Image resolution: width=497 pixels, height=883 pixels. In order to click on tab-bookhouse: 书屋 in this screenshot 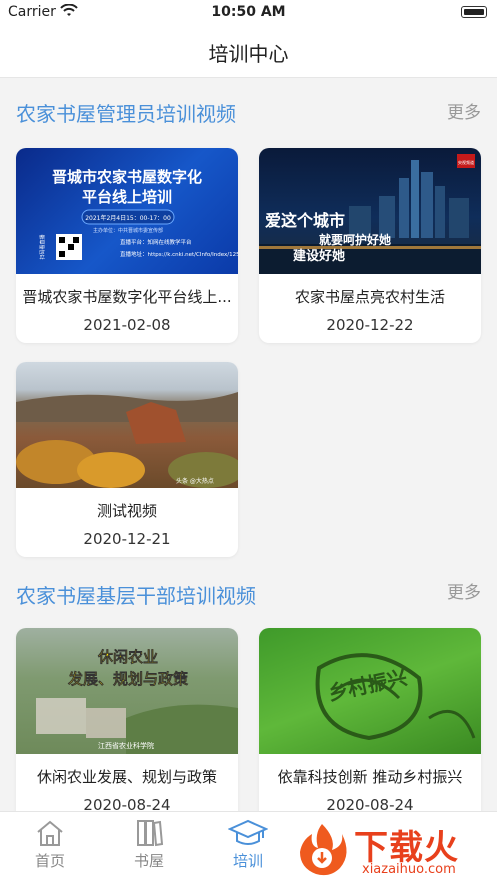, I will do `click(149, 844)`.